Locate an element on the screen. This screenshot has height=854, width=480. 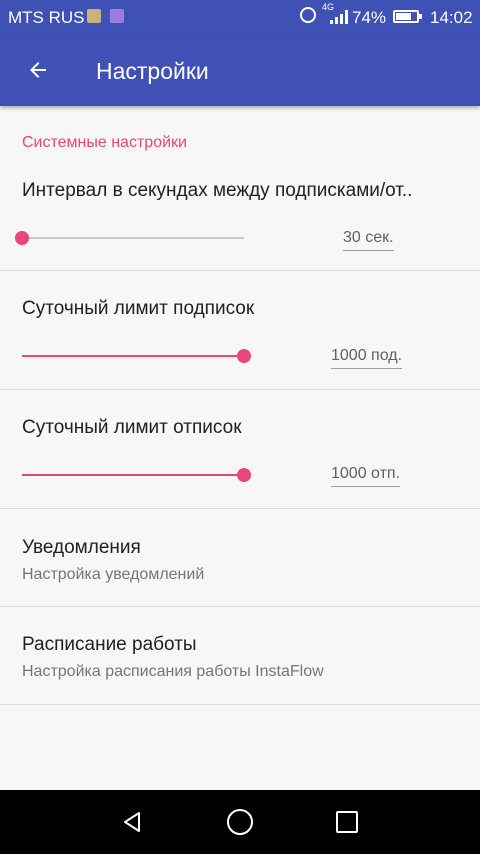
preference-title: Уведомления is located at coordinates (81, 547).